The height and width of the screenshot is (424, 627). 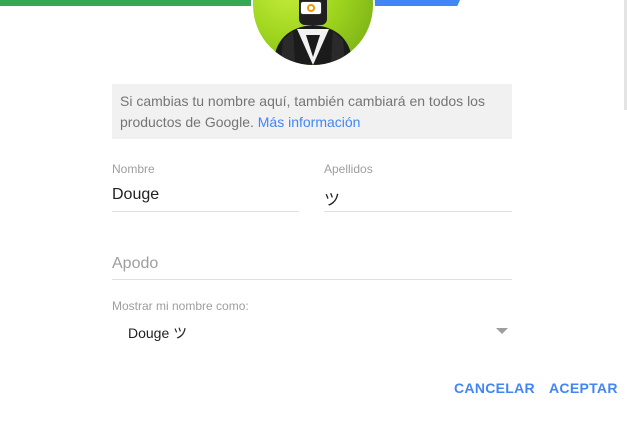 I want to click on last-name-field: Apellidos ツ, so click(x=418, y=187).